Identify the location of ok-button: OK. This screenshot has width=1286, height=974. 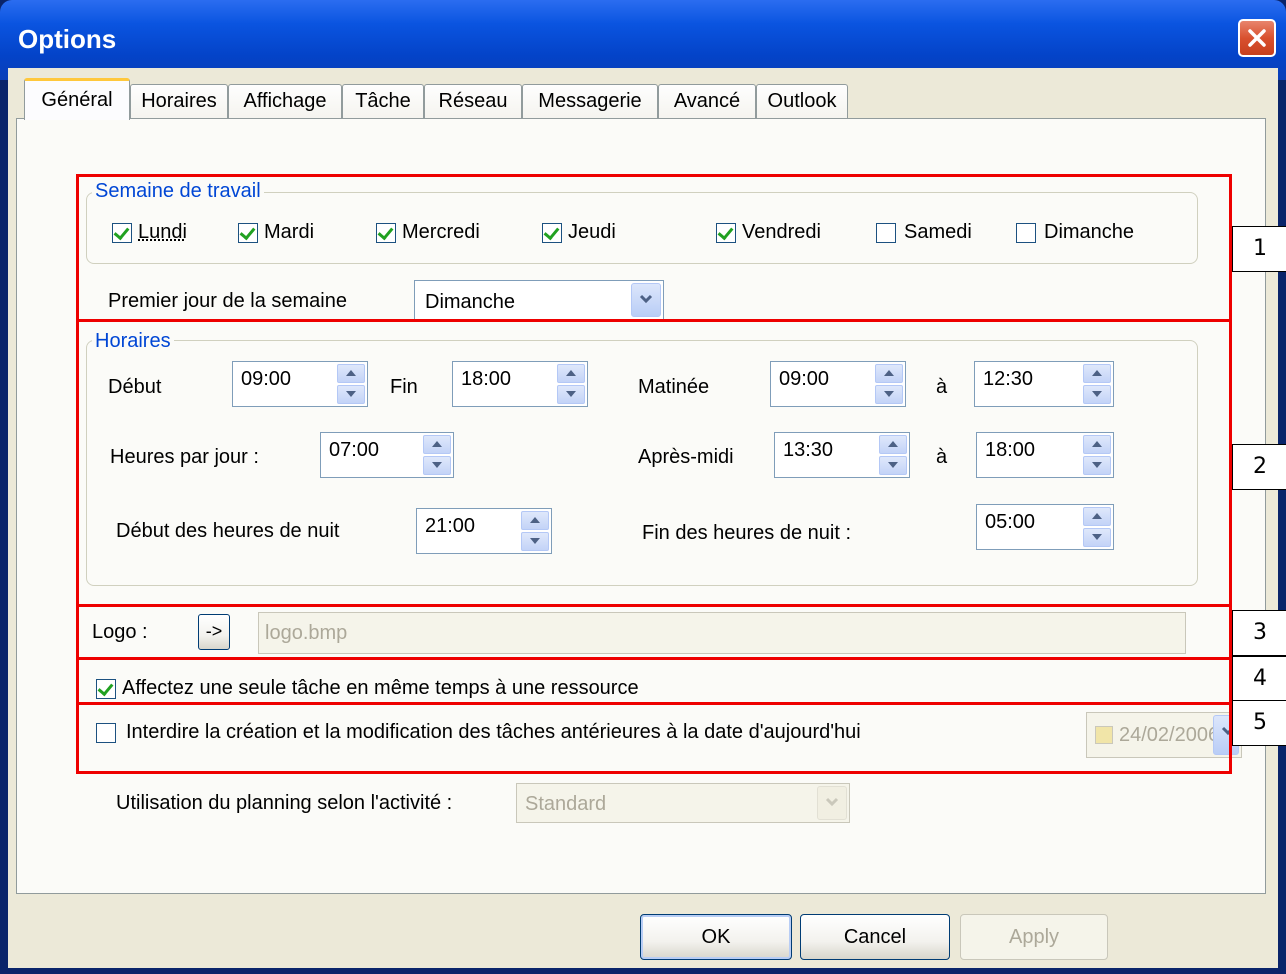
(716, 937).